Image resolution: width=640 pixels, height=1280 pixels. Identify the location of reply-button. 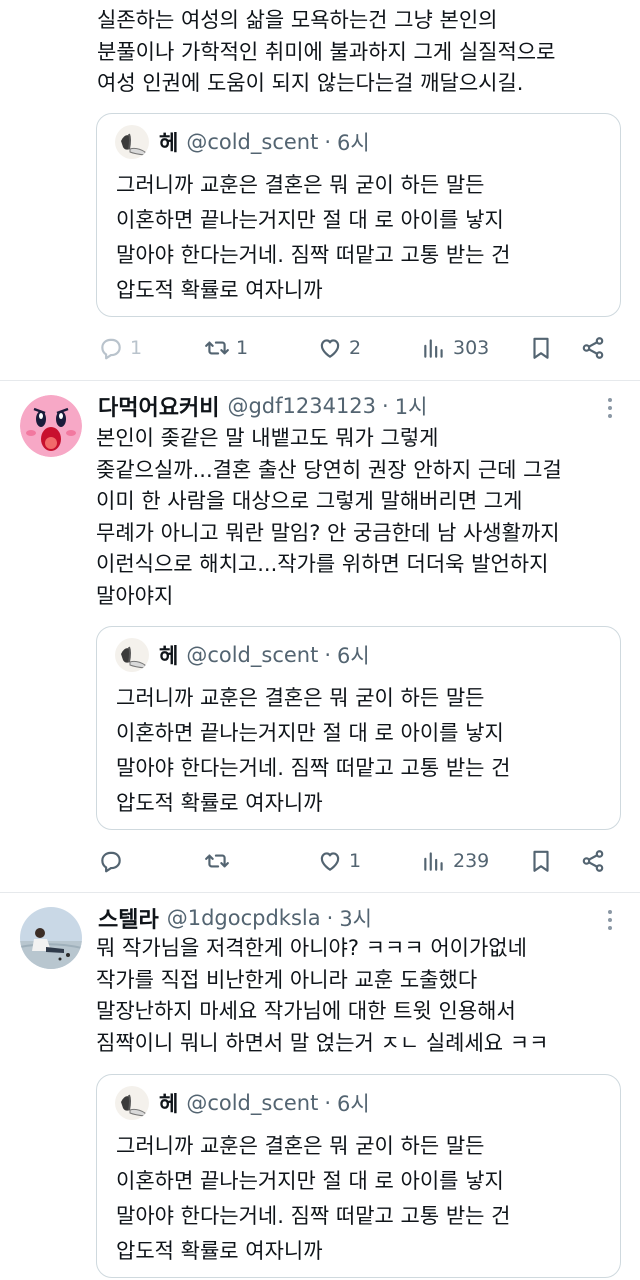
(114, 861).